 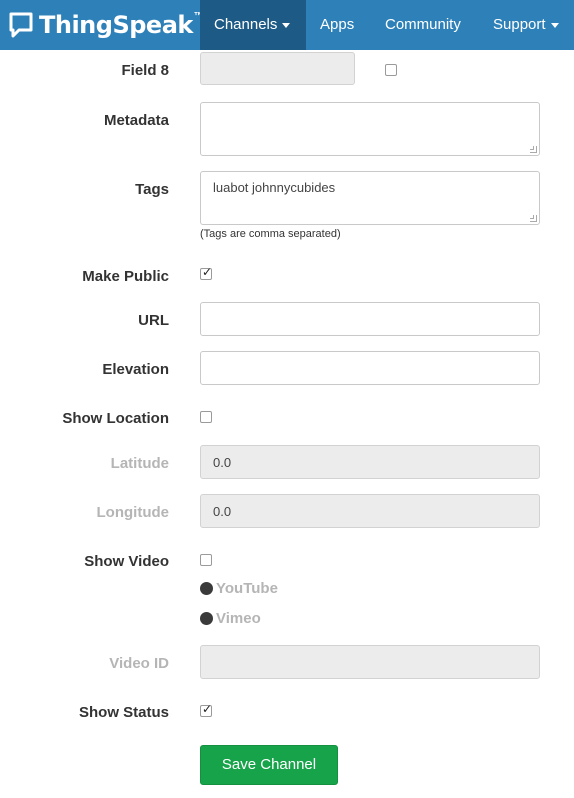 I want to click on brand-logo: ThingSpeak ™, so click(x=106, y=25).